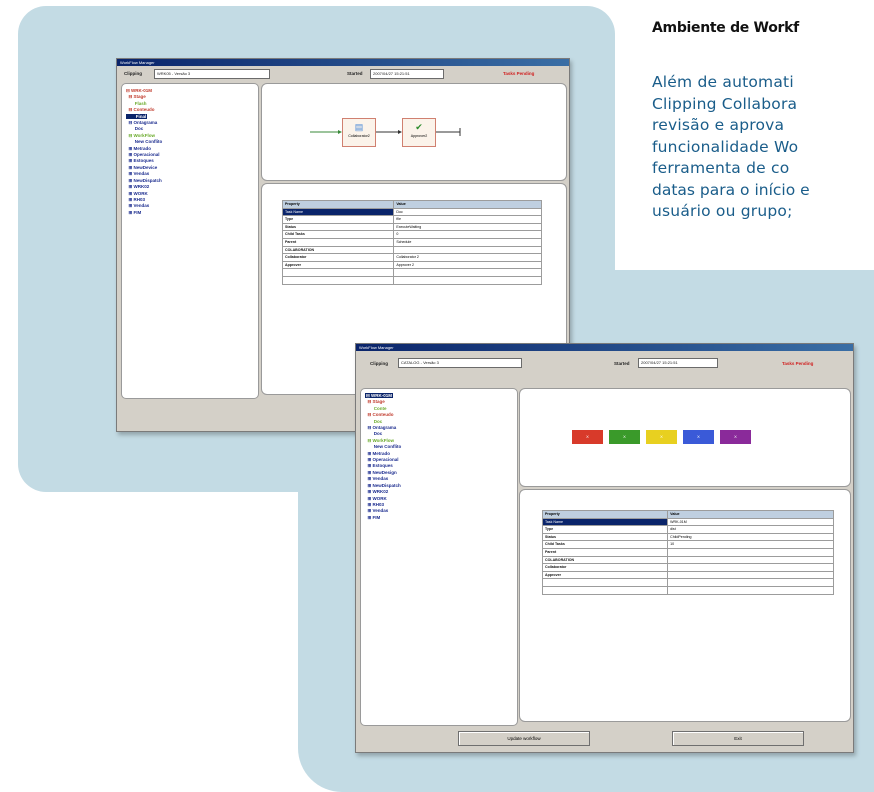 This screenshot has height=792, width=874. I want to click on table-row: Type file, so click(411, 219).